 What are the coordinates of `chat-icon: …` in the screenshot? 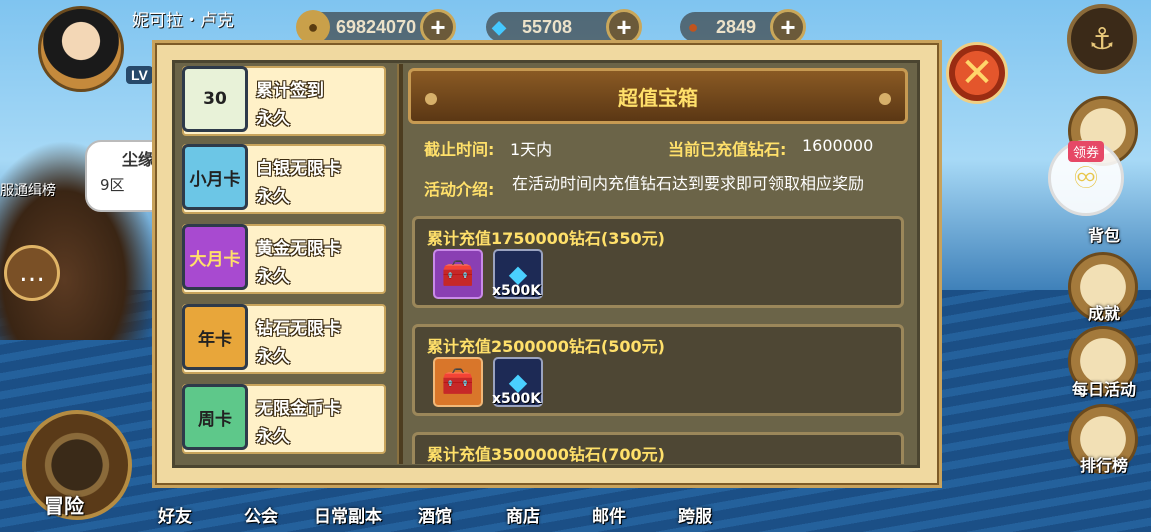 It's located at (32, 273).